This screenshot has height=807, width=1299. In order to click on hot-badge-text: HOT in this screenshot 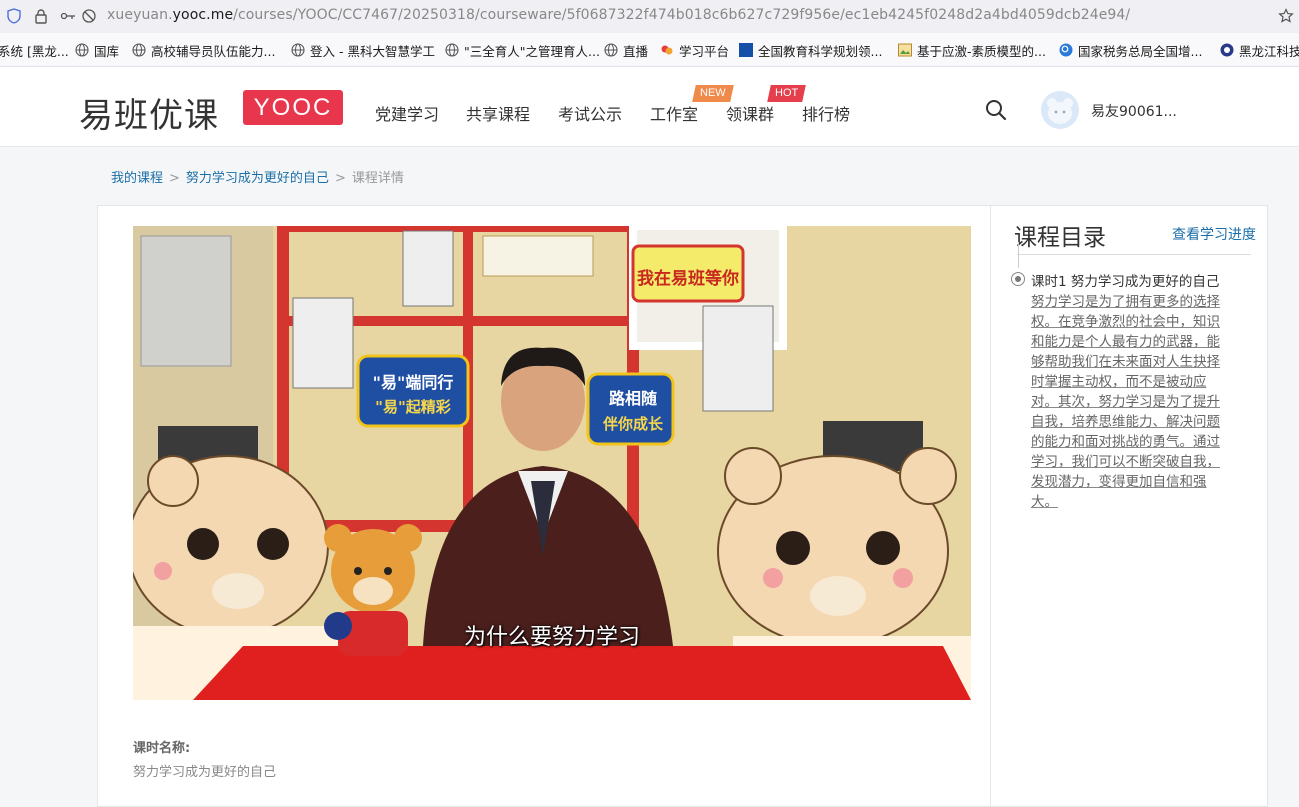, I will do `click(787, 93)`.